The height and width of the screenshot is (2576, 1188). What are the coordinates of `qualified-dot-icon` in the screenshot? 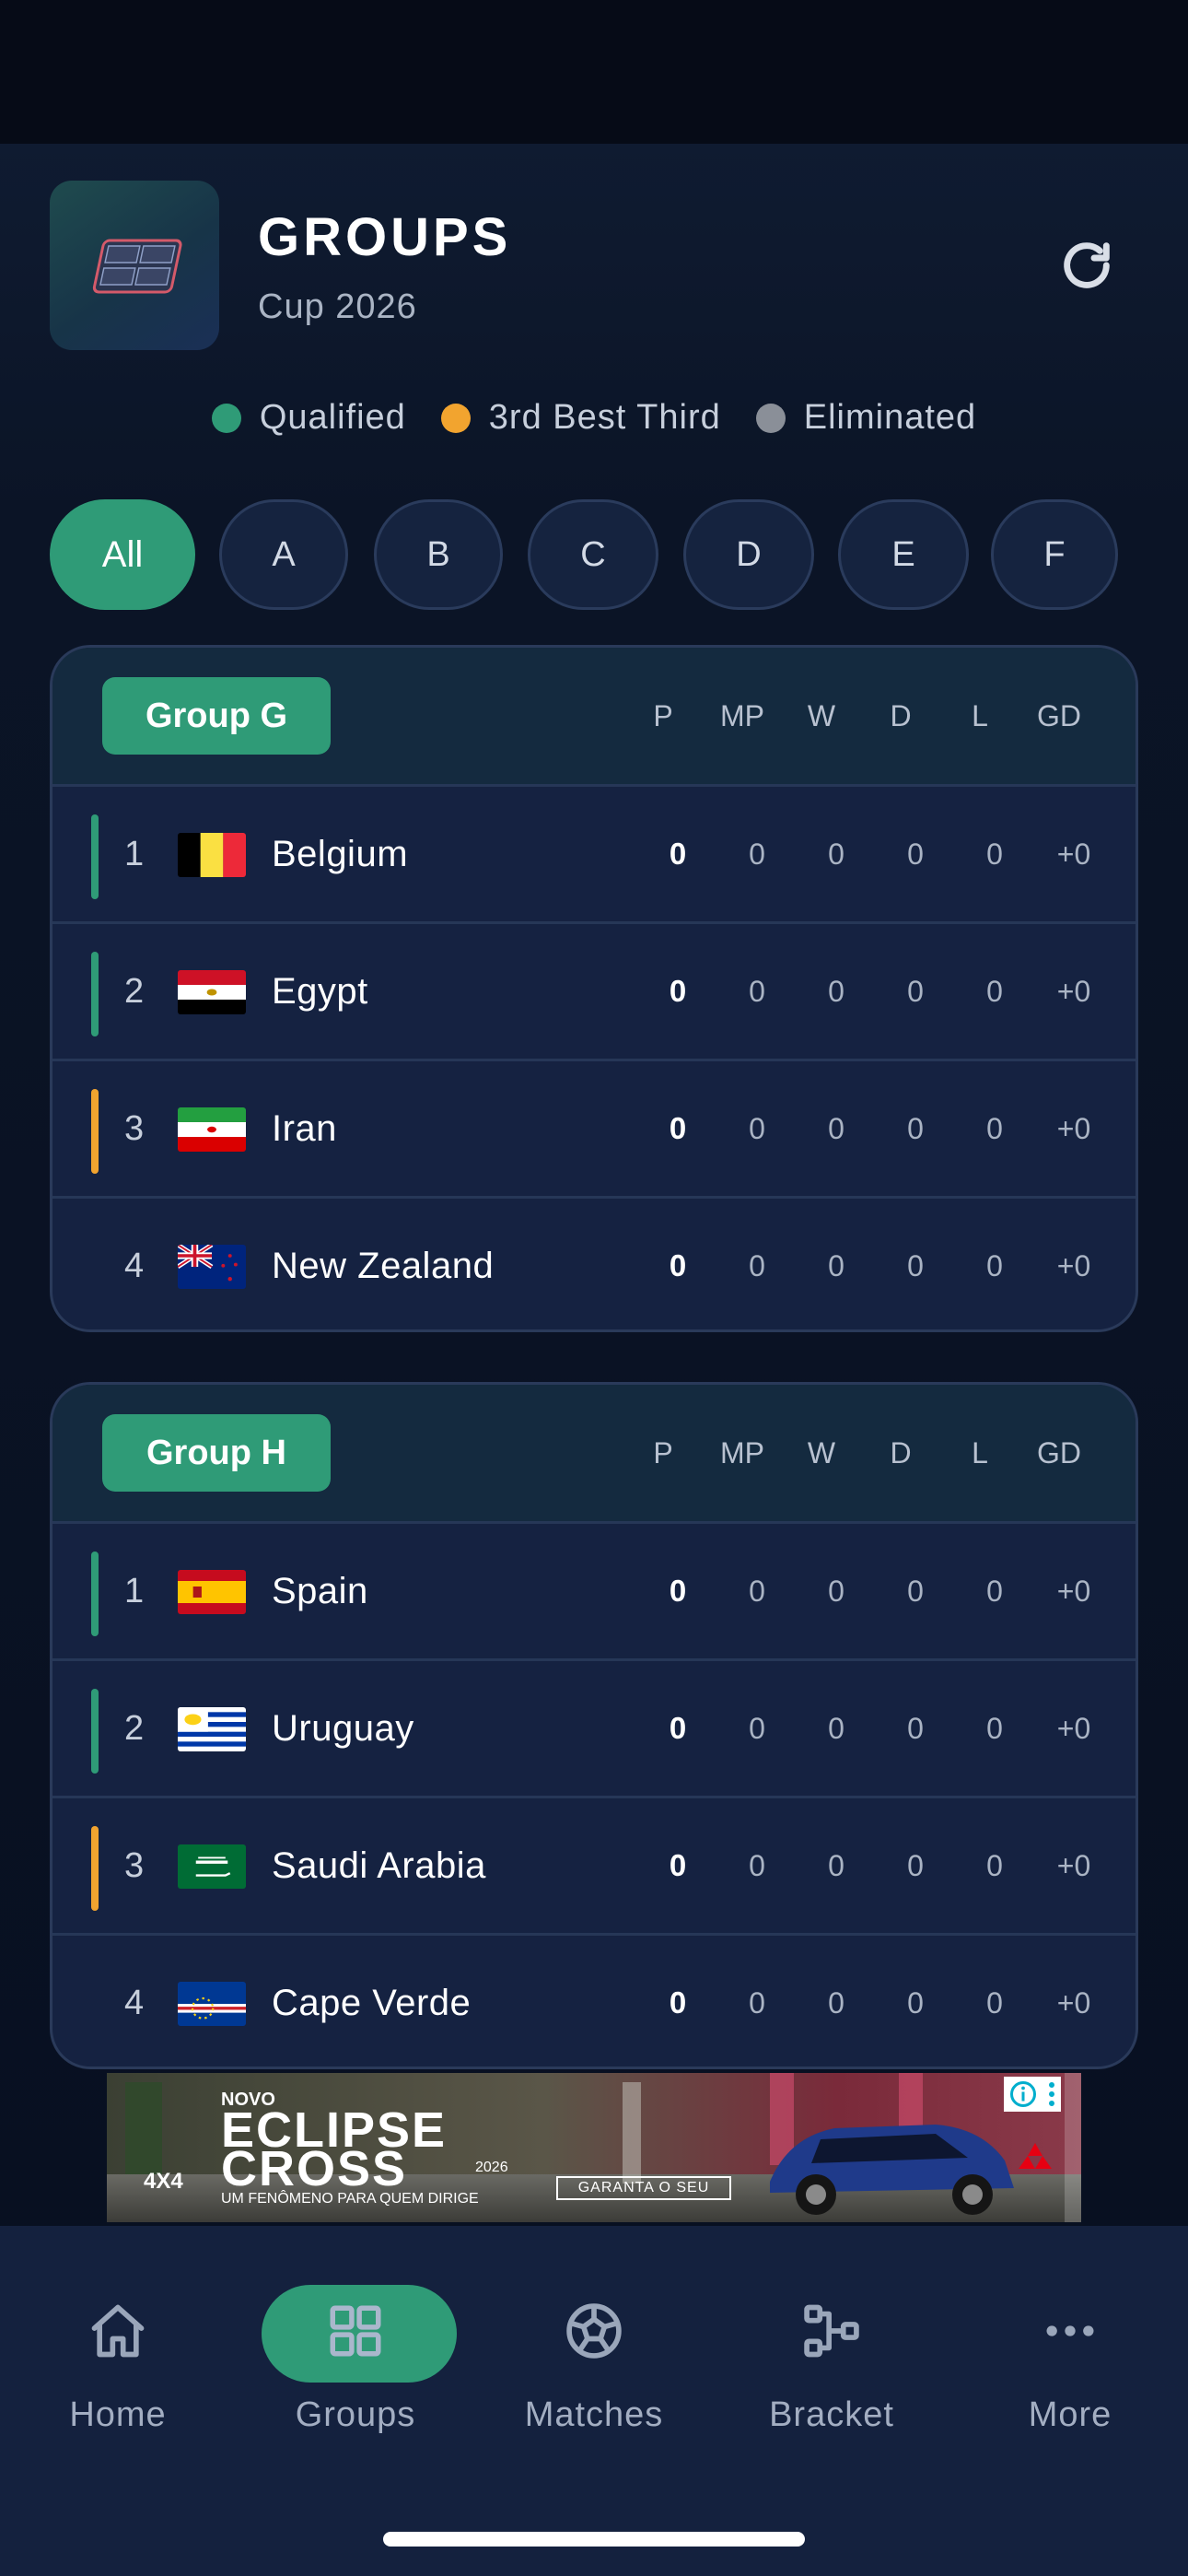 It's located at (226, 418).